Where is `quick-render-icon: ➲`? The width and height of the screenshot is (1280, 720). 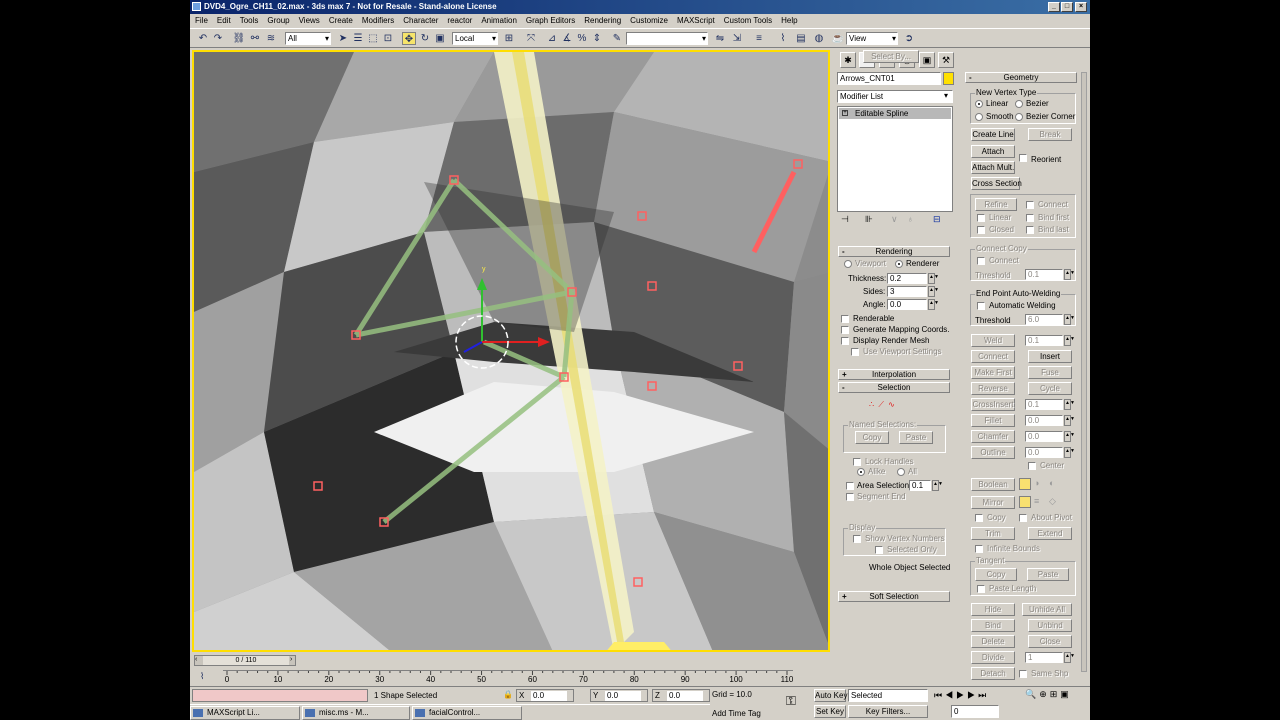 quick-render-icon: ➲ is located at coordinates (909, 38).